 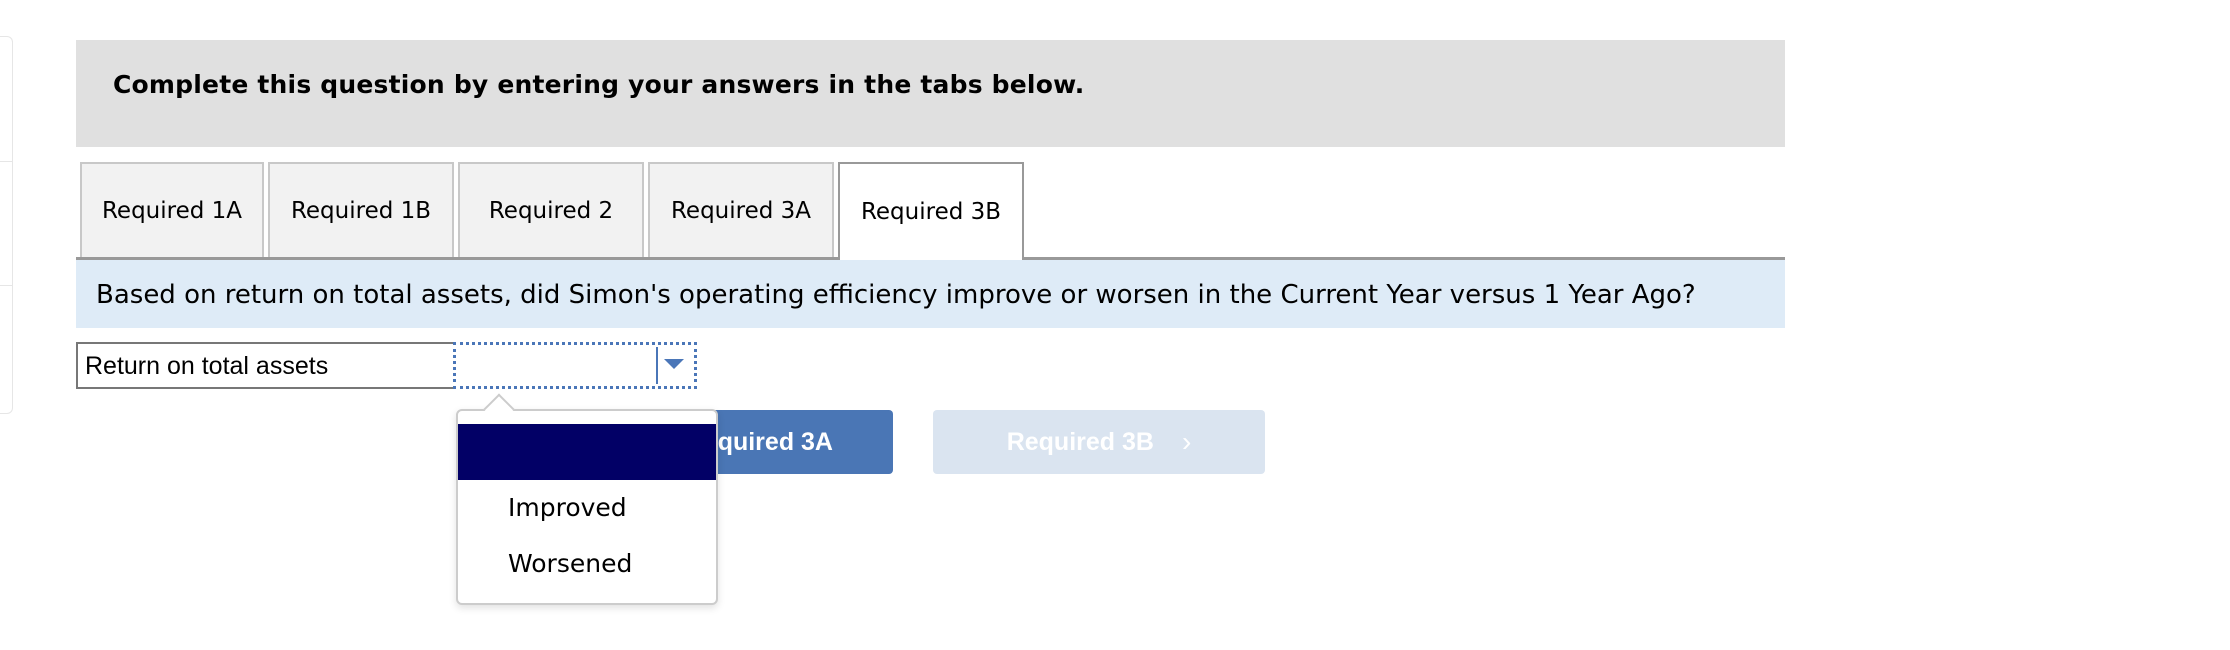 I want to click on tab-required-2: Required 2, so click(x=551, y=210).